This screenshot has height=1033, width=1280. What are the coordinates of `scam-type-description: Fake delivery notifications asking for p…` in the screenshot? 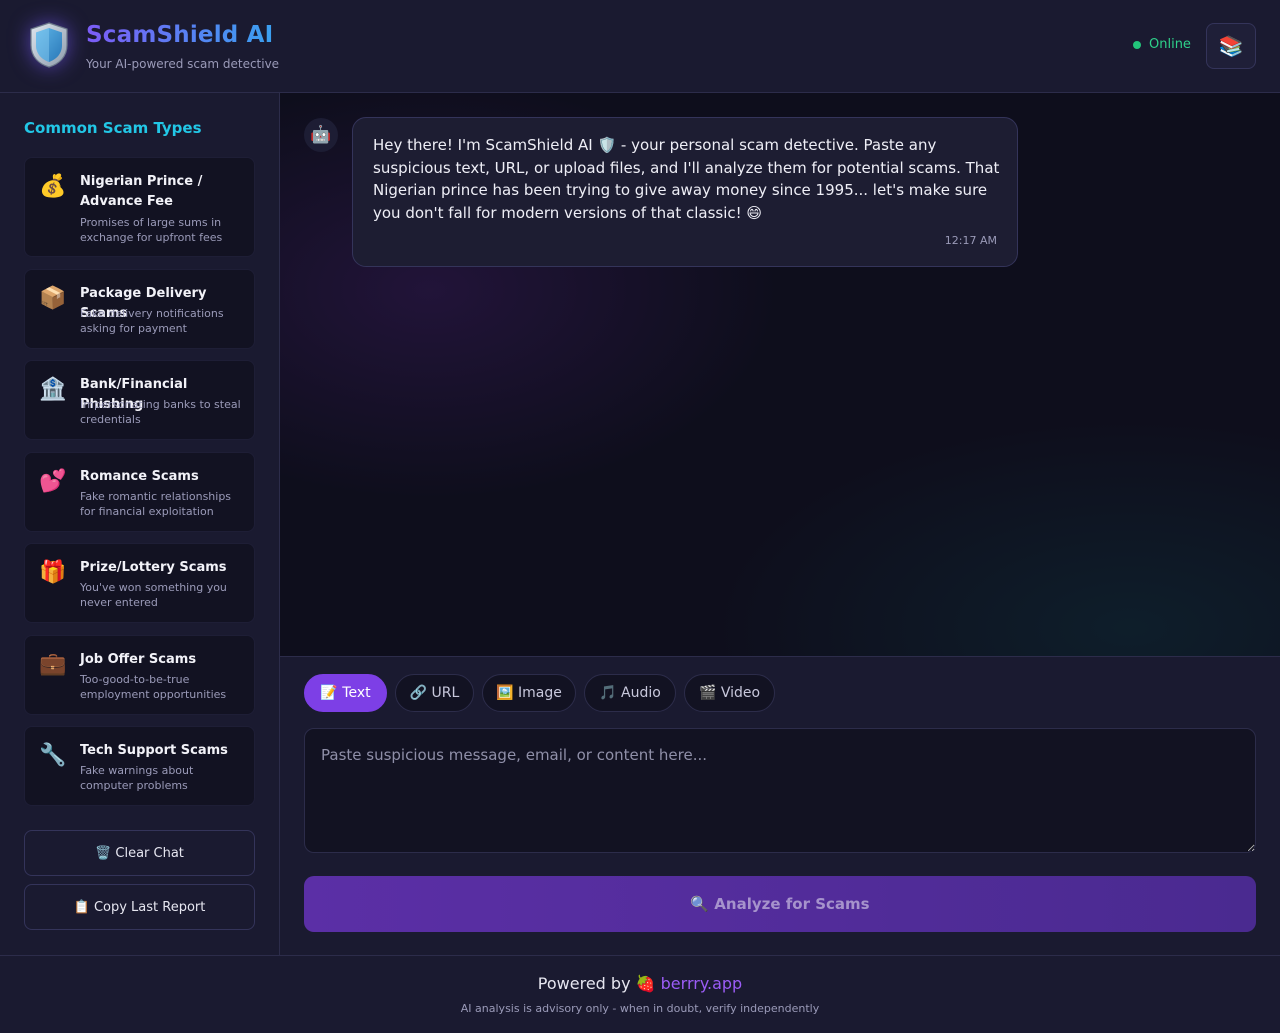 It's located at (152, 321).